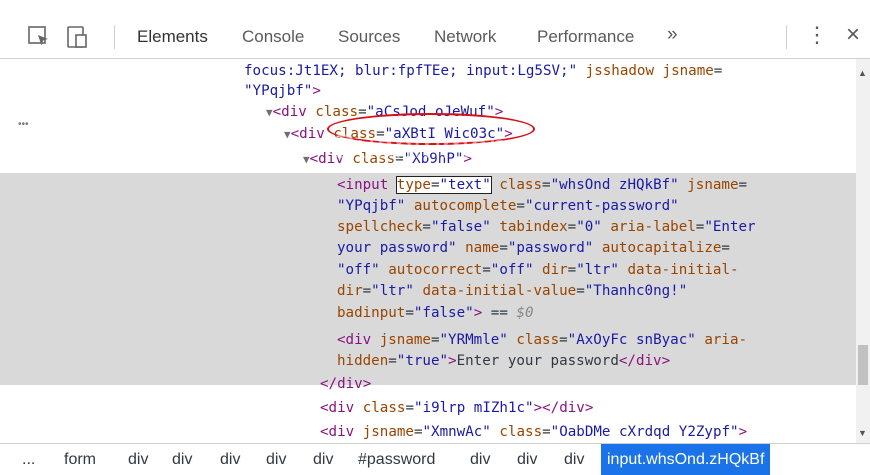 This screenshot has height=475, width=870. What do you see at coordinates (508, 206) in the screenshot?
I see `dom-line-selected: "YPqjbf" autocomplete="current-password"` at bounding box center [508, 206].